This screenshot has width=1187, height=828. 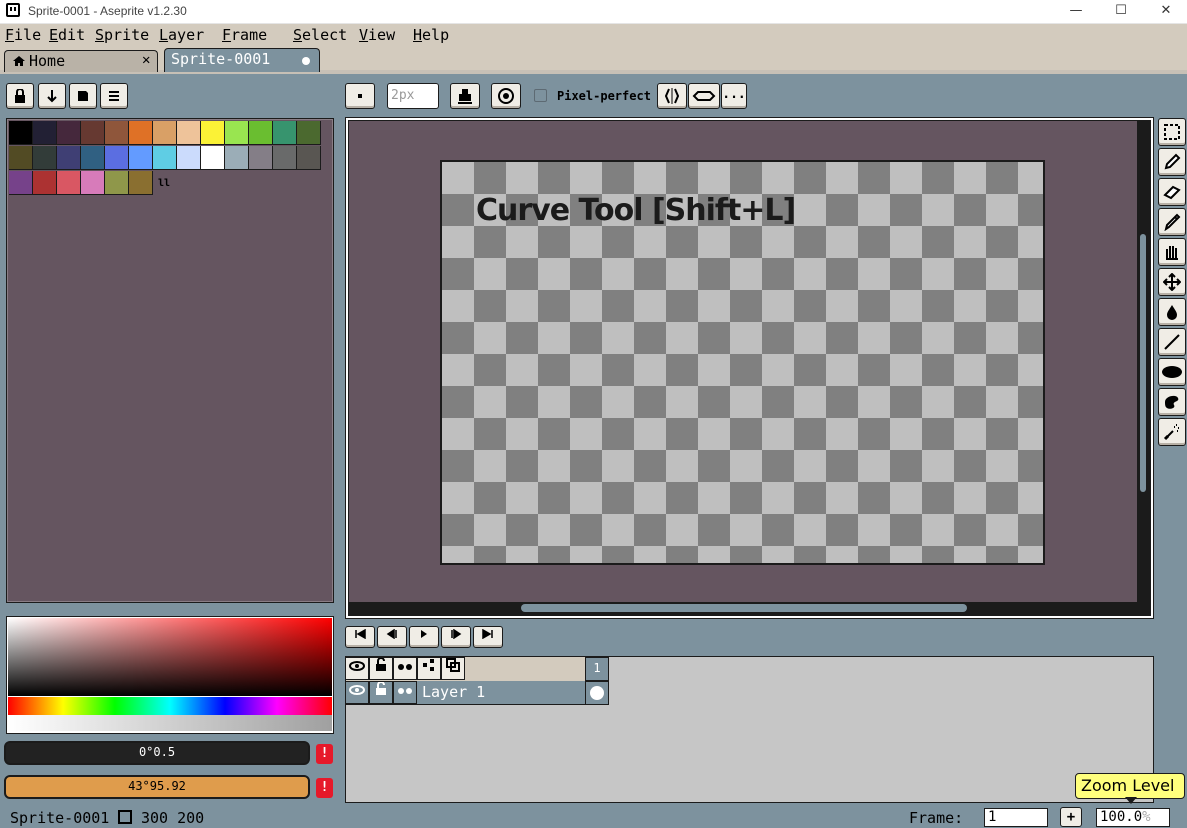 What do you see at coordinates (1016, 817) in the screenshot?
I see `frame-input: 1` at bounding box center [1016, 817].